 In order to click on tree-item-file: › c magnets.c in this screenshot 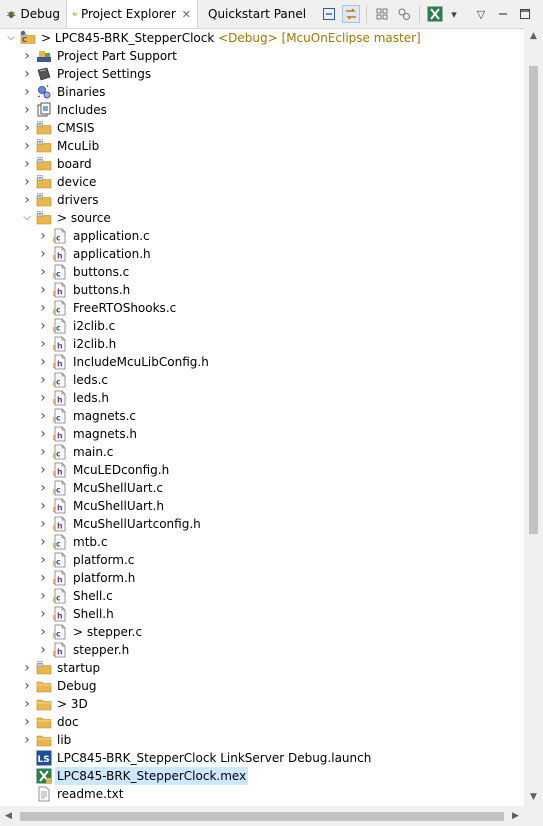, I will do `click(262, 416)`.